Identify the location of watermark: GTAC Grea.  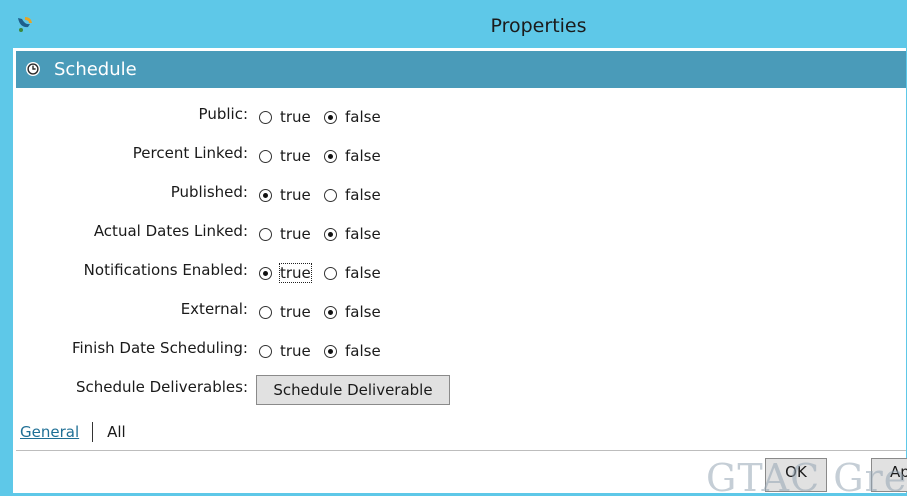
(806, 478).